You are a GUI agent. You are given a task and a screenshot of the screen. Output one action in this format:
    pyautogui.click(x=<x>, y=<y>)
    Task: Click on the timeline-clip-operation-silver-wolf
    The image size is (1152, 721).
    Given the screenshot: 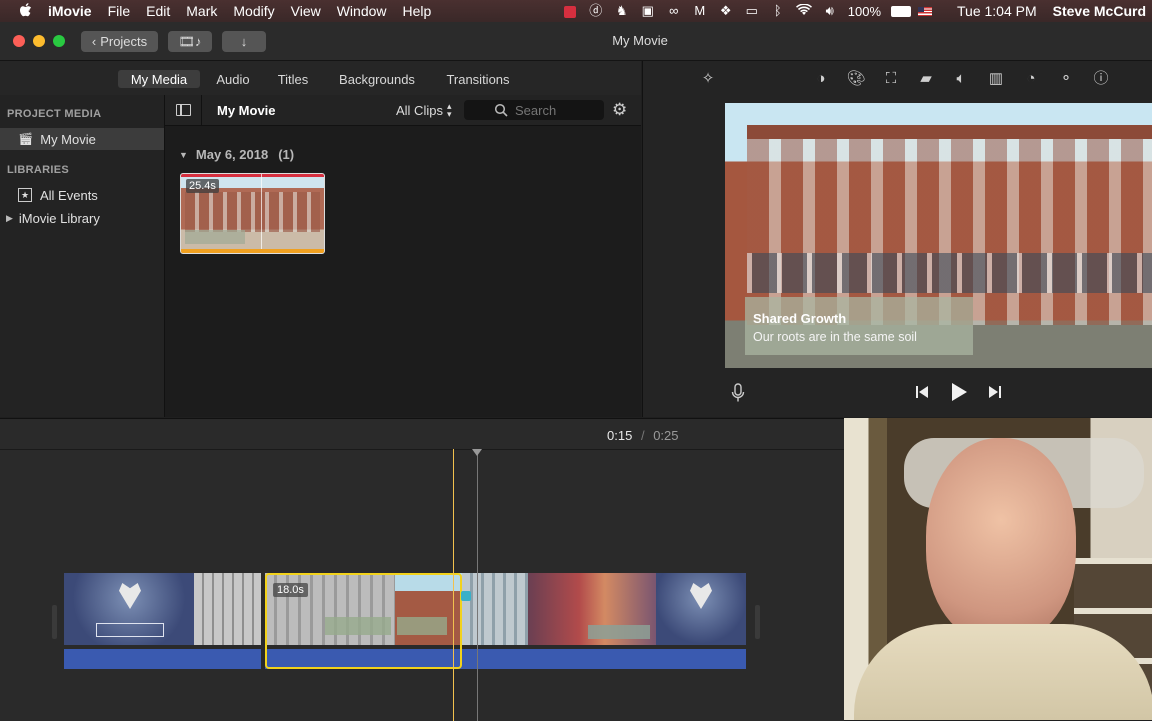 What is the action you would take?
    pyautogui.click(x=162, y=621)
    